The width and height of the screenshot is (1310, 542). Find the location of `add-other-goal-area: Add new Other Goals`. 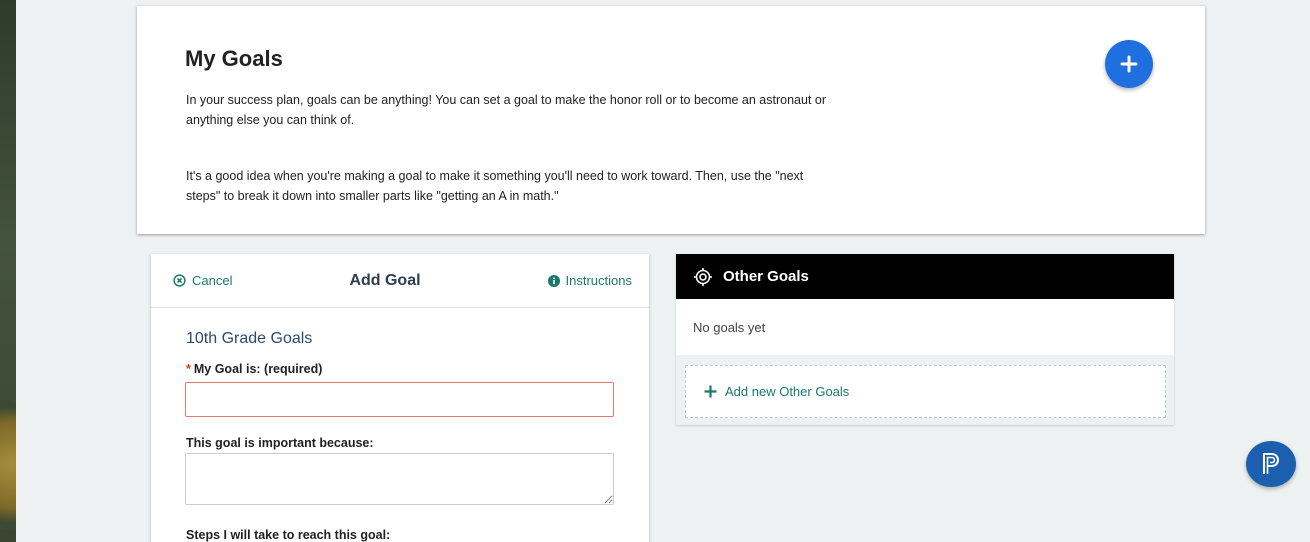

add-other-goal-area: Add new Other Goals is located at coordinates (925, 390).